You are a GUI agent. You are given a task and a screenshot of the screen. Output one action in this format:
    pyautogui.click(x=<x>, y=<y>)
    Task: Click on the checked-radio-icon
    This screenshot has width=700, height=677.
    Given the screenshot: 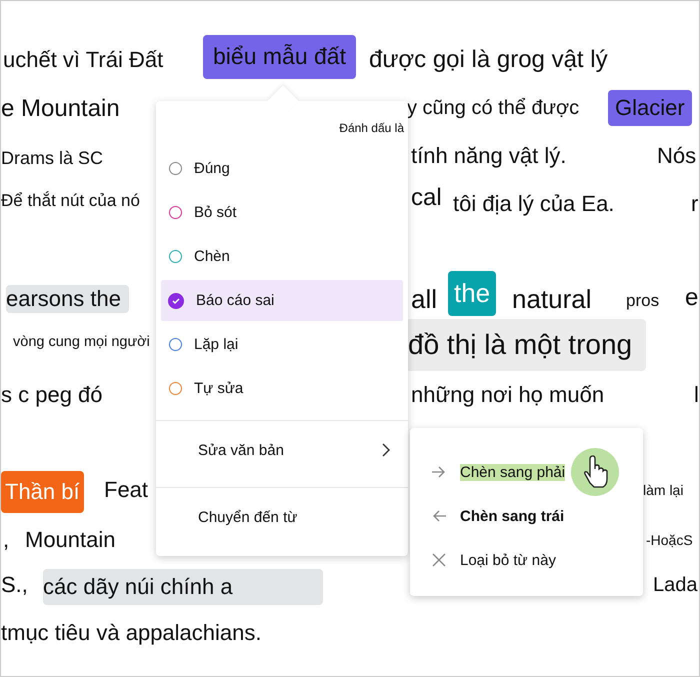 What is the action you would take?
    pyautogui.click(x=176, y=300)
    